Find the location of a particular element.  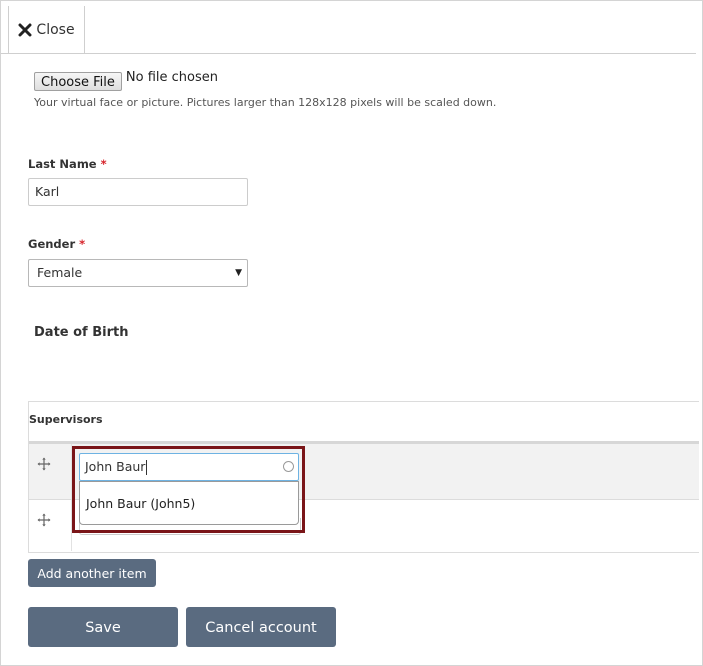

supervisor-autocomplete-input: John Baur is located at coordinates (189, 467).